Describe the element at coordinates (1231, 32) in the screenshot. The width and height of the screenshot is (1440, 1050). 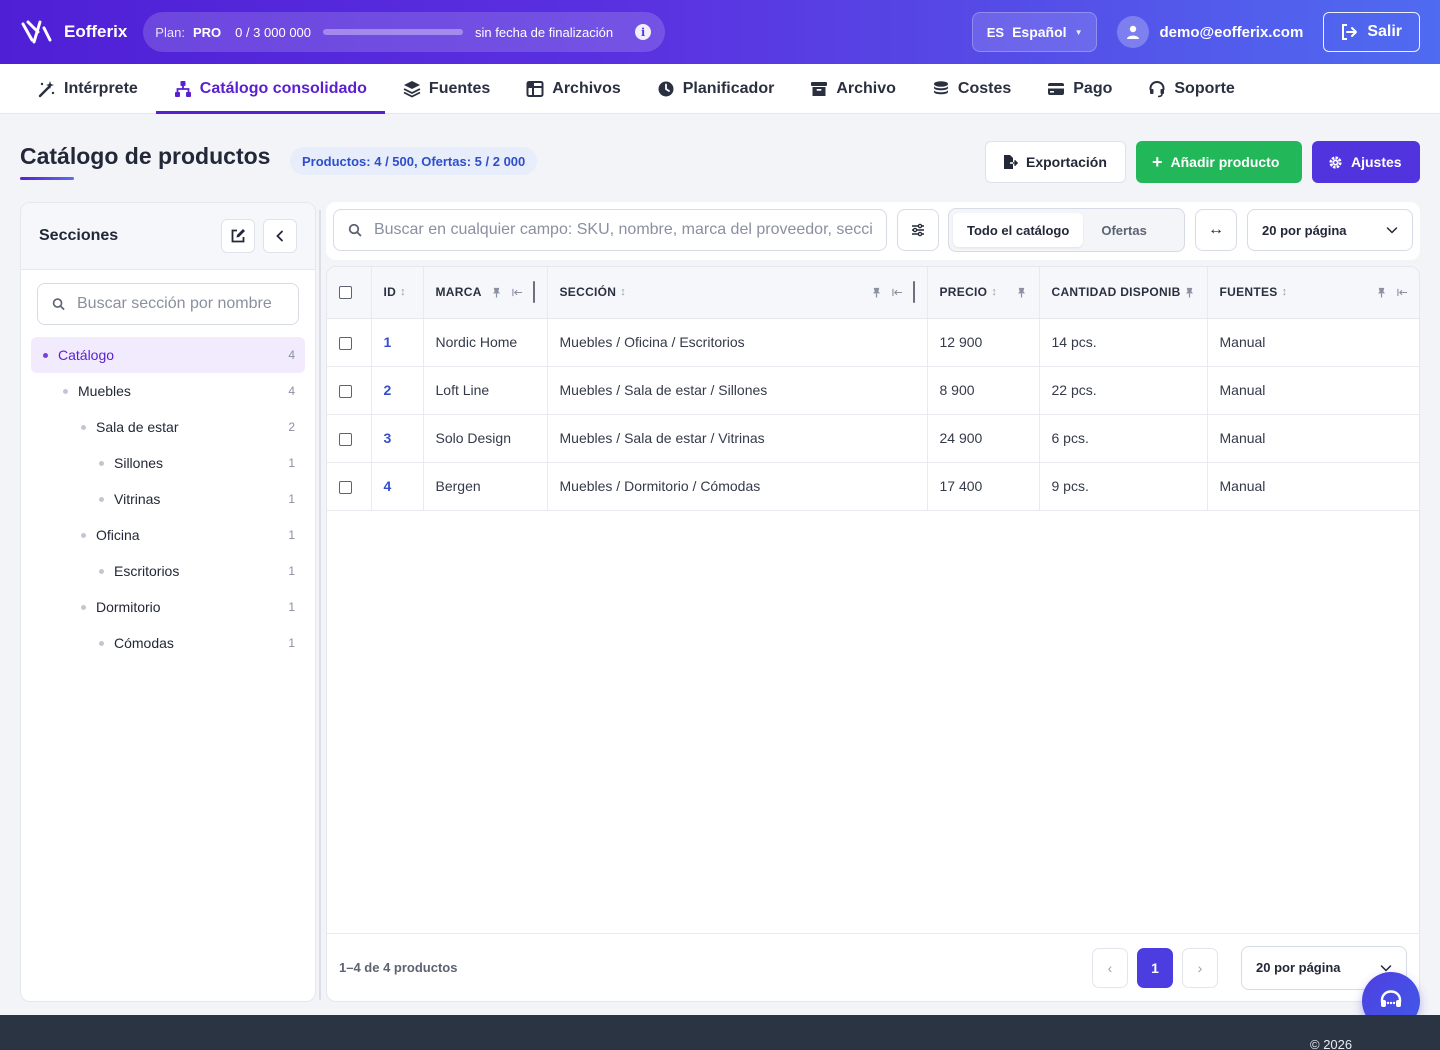
I see `user-email: demo@eofferix.com` at that location.